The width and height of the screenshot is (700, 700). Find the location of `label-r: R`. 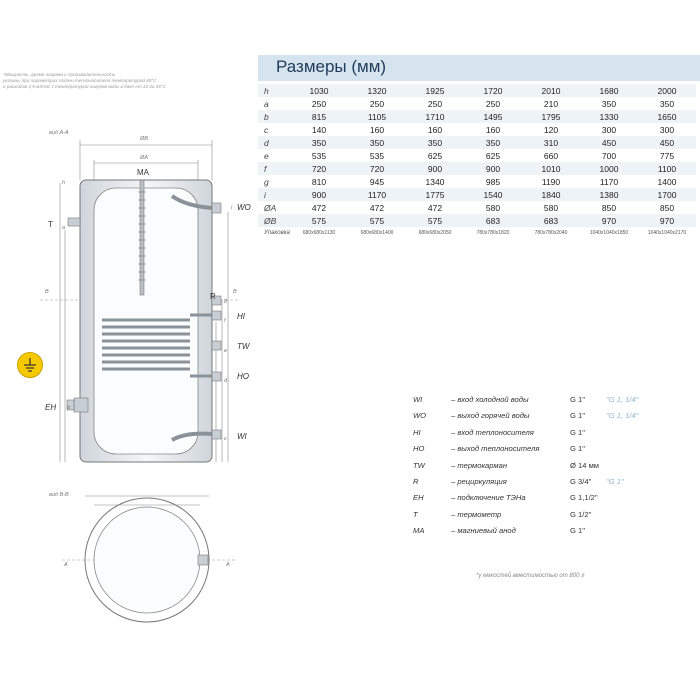

label-r: R is located at coordinates (213, 296).